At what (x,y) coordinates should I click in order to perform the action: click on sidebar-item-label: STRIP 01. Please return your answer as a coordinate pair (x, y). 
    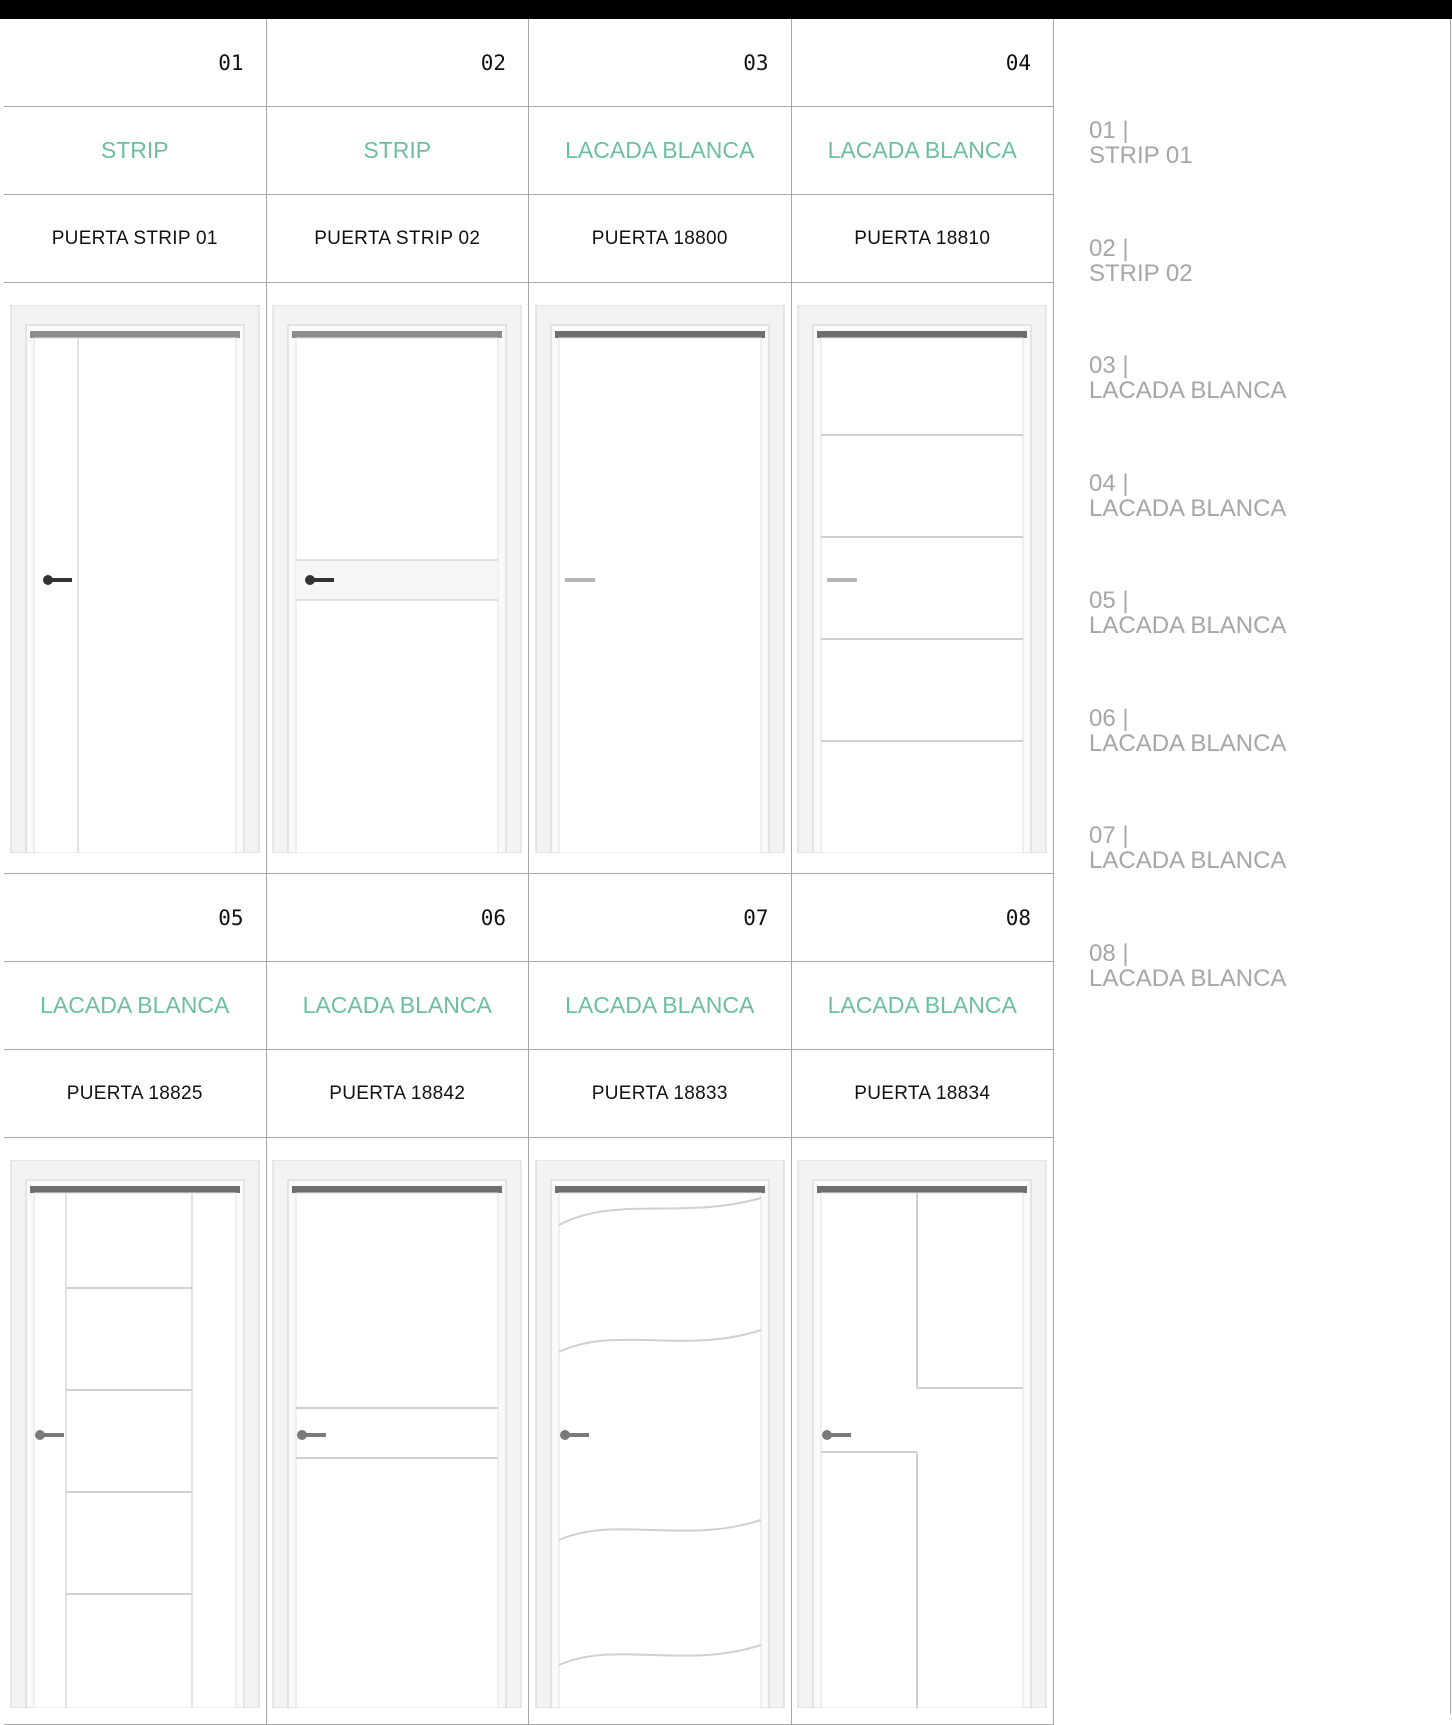
    Looking at the image, I should click on (1141, 156).